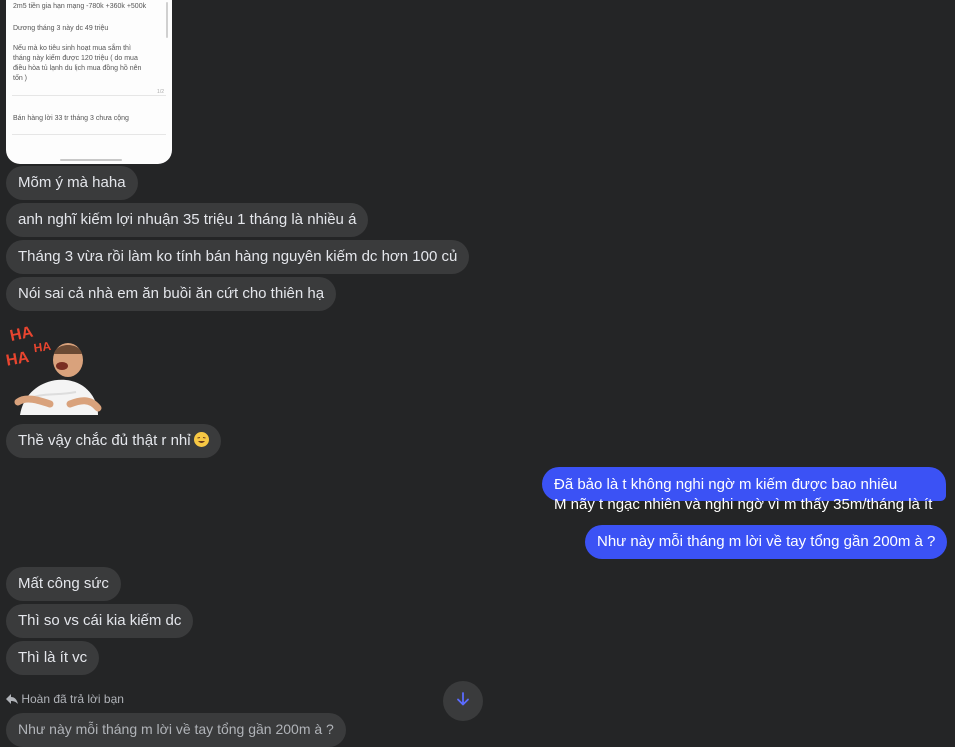  I want to click on message-bubble-incoming: Thì so vs cái kia kiếm dc, so click(100, 621).